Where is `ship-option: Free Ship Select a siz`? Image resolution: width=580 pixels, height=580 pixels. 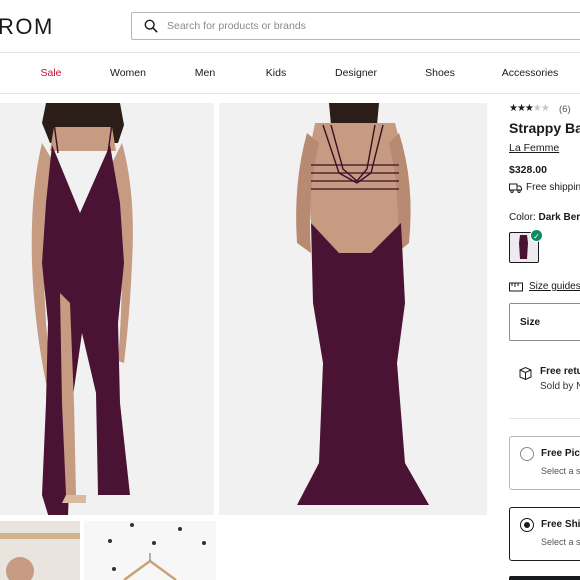
ship-option: Free Ship Select a siz is located at coordinates (544, 534).